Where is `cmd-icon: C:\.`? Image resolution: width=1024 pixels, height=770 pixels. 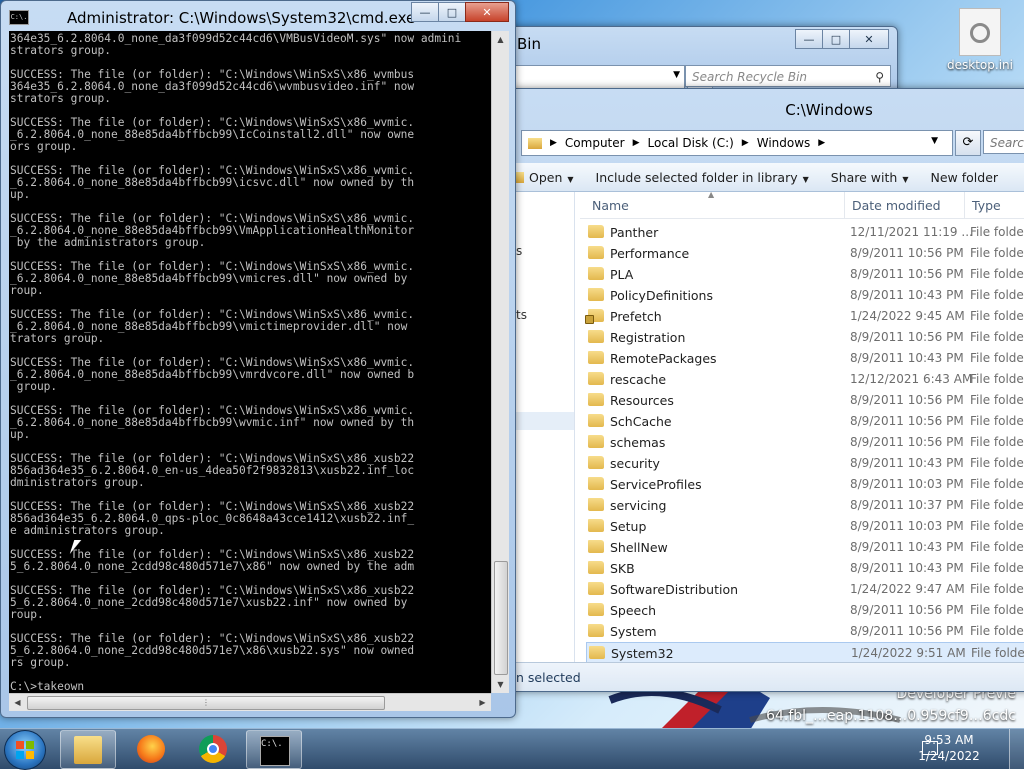
cmd-icon: C:\. is located at coordinates (275, 751).